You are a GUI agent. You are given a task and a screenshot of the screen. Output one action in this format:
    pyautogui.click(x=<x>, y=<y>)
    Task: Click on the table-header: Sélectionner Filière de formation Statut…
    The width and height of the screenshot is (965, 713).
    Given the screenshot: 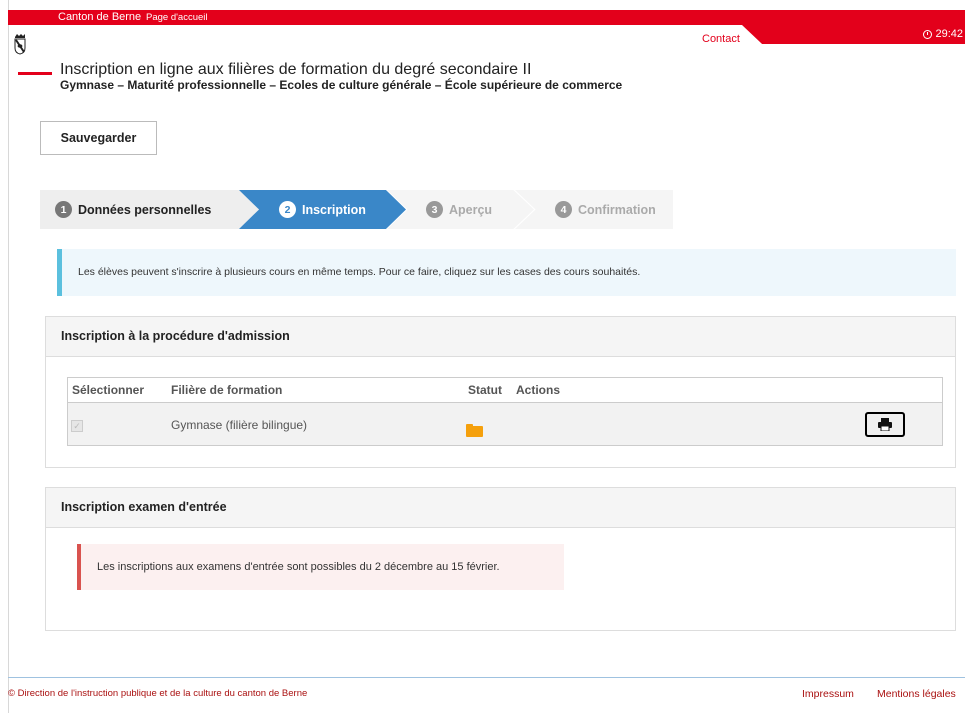 What is the action you would take?
    pyautogui.click(x=505, y=390)
    